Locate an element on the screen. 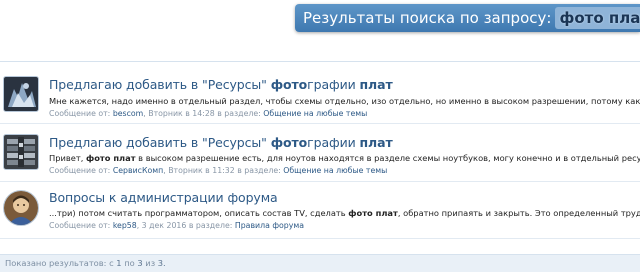 The image size is (640, 277). author-link: bescom is located at coordinates (128, 113).